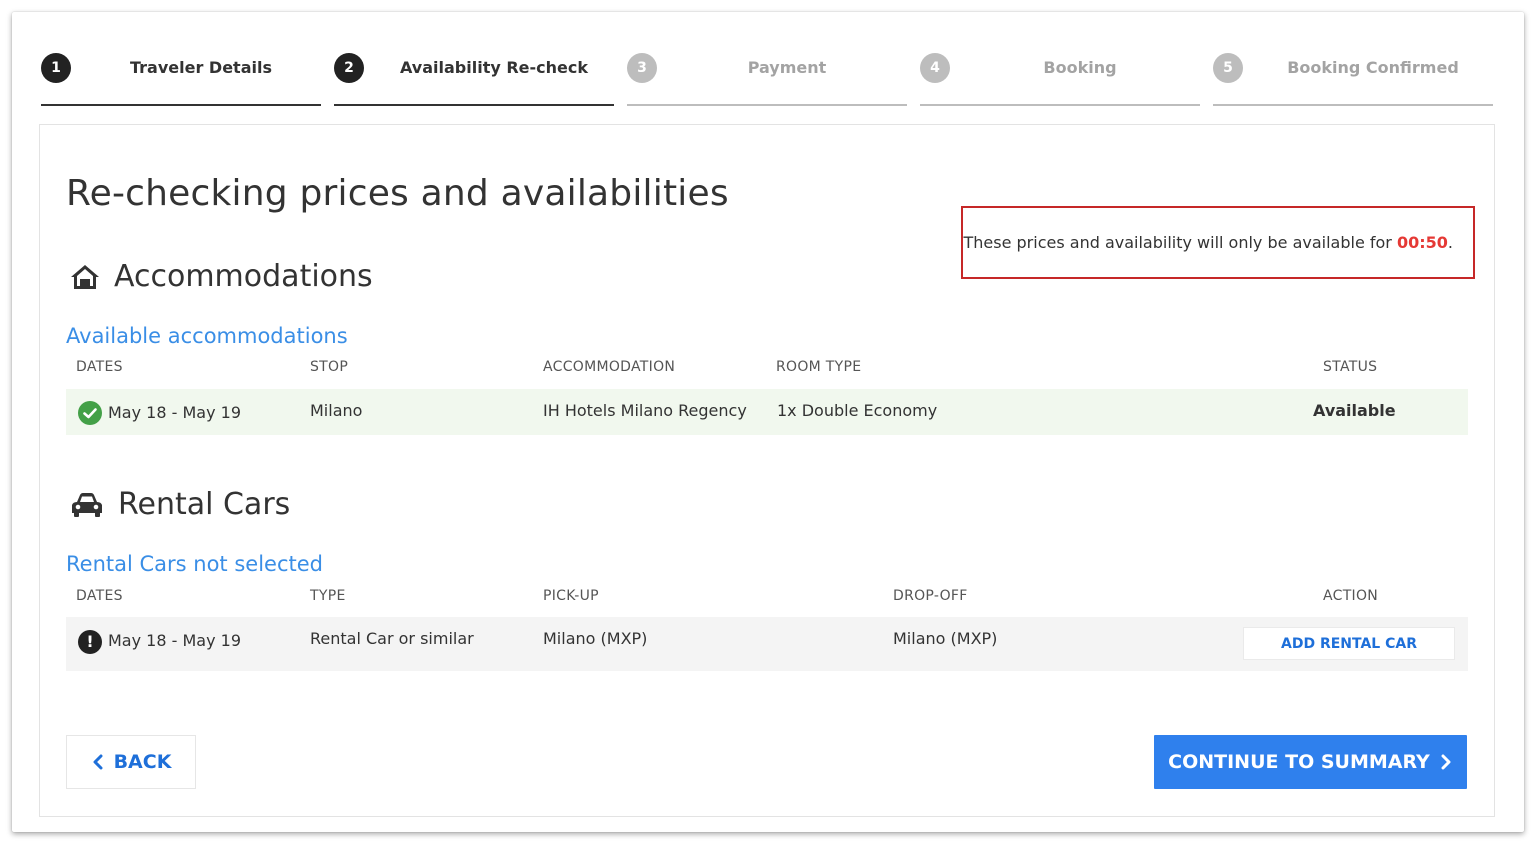 This screenshot has height=850, width=1538. What do you see at coordinates (87, 504) in the screenshot?
I see `car-icon` at bounding box center [87, 504].